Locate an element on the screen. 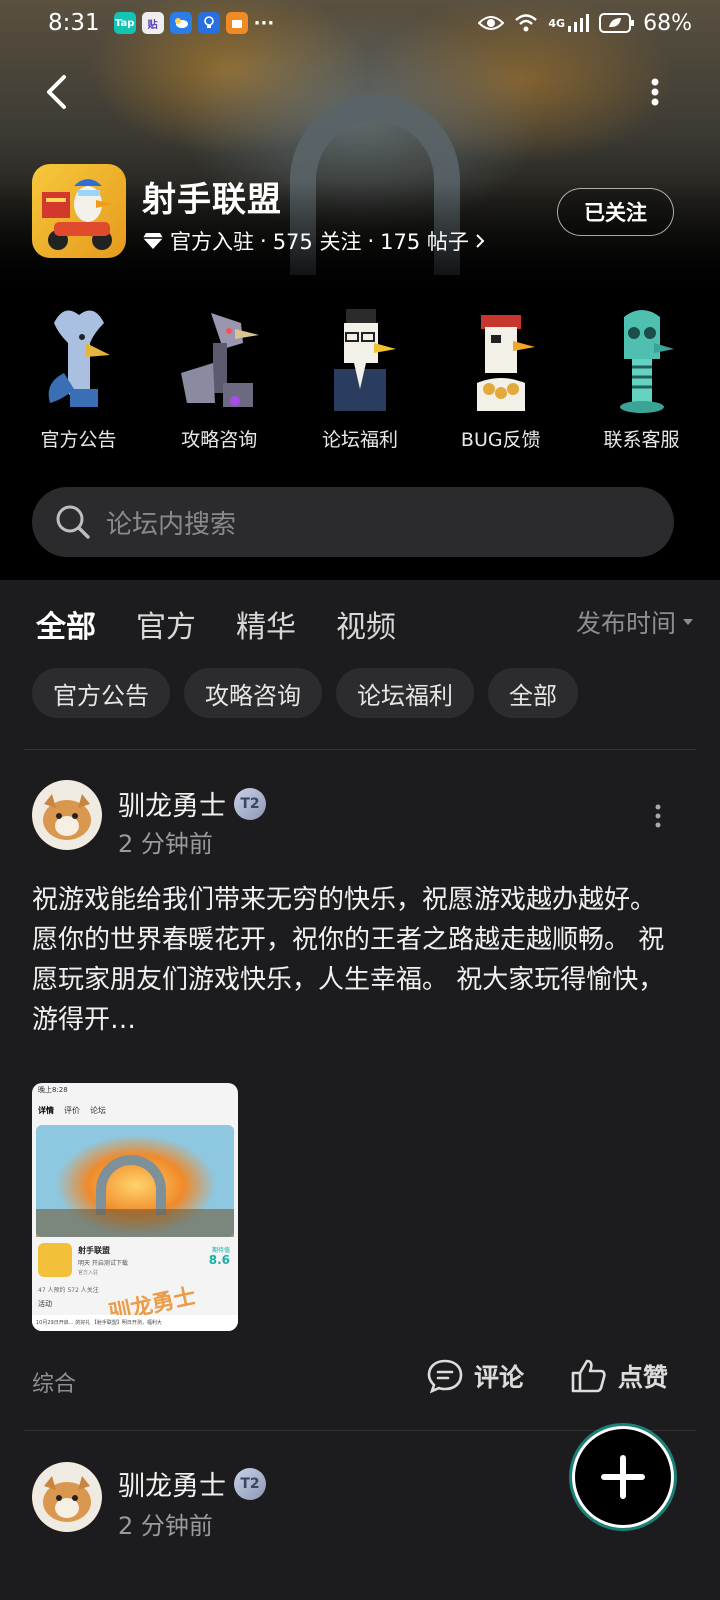  forum-search-input: 论坛内搜索 is located at coordinates (353, 522).